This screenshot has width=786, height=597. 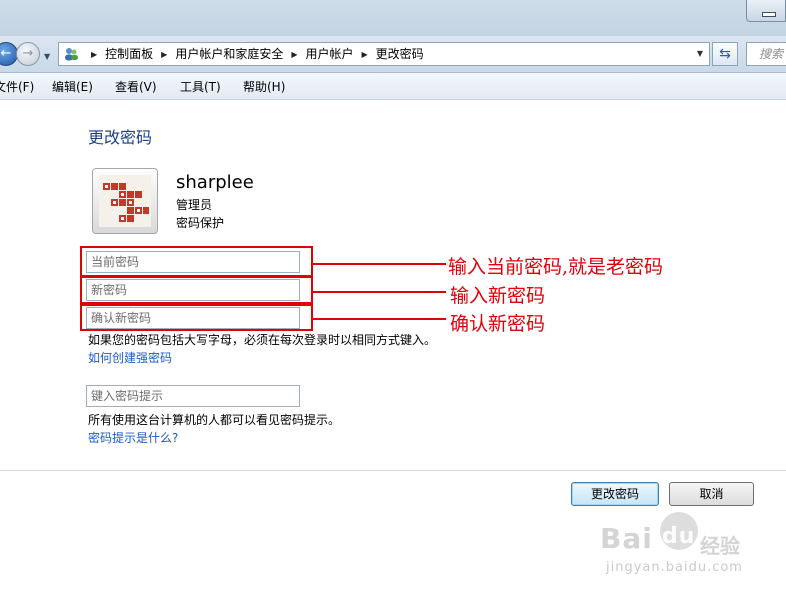 I want to click on minimize-icon, so click(x=769, y=14).